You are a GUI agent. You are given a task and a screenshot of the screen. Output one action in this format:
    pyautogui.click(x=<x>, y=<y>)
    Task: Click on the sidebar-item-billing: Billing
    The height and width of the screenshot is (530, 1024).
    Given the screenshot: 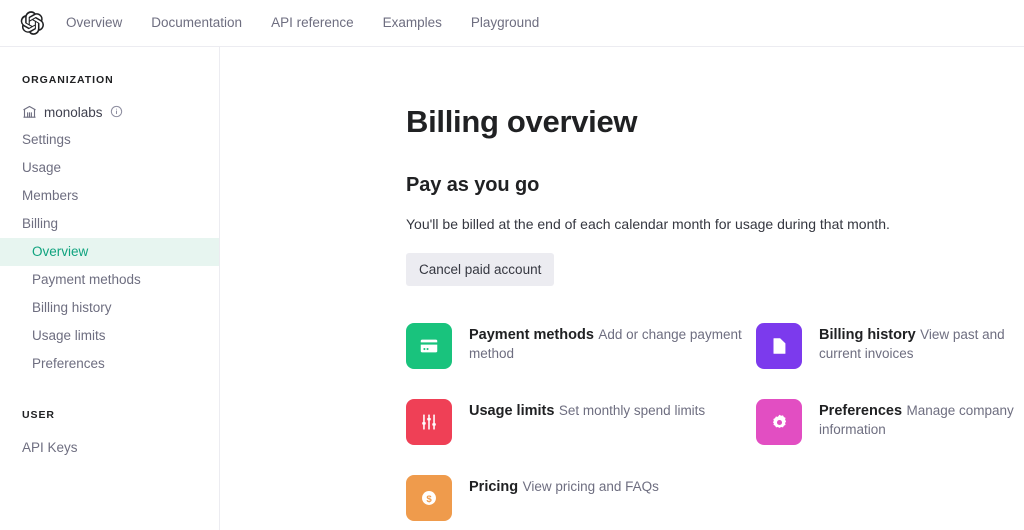 What is the action you would take?
    pyautogui.click(x=109, y=224)
    